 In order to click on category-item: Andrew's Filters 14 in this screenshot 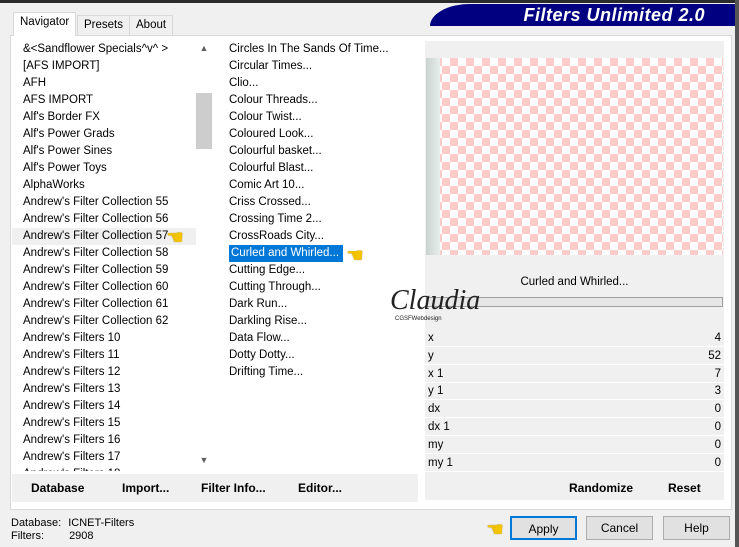, I will do `click(104, 406)`.